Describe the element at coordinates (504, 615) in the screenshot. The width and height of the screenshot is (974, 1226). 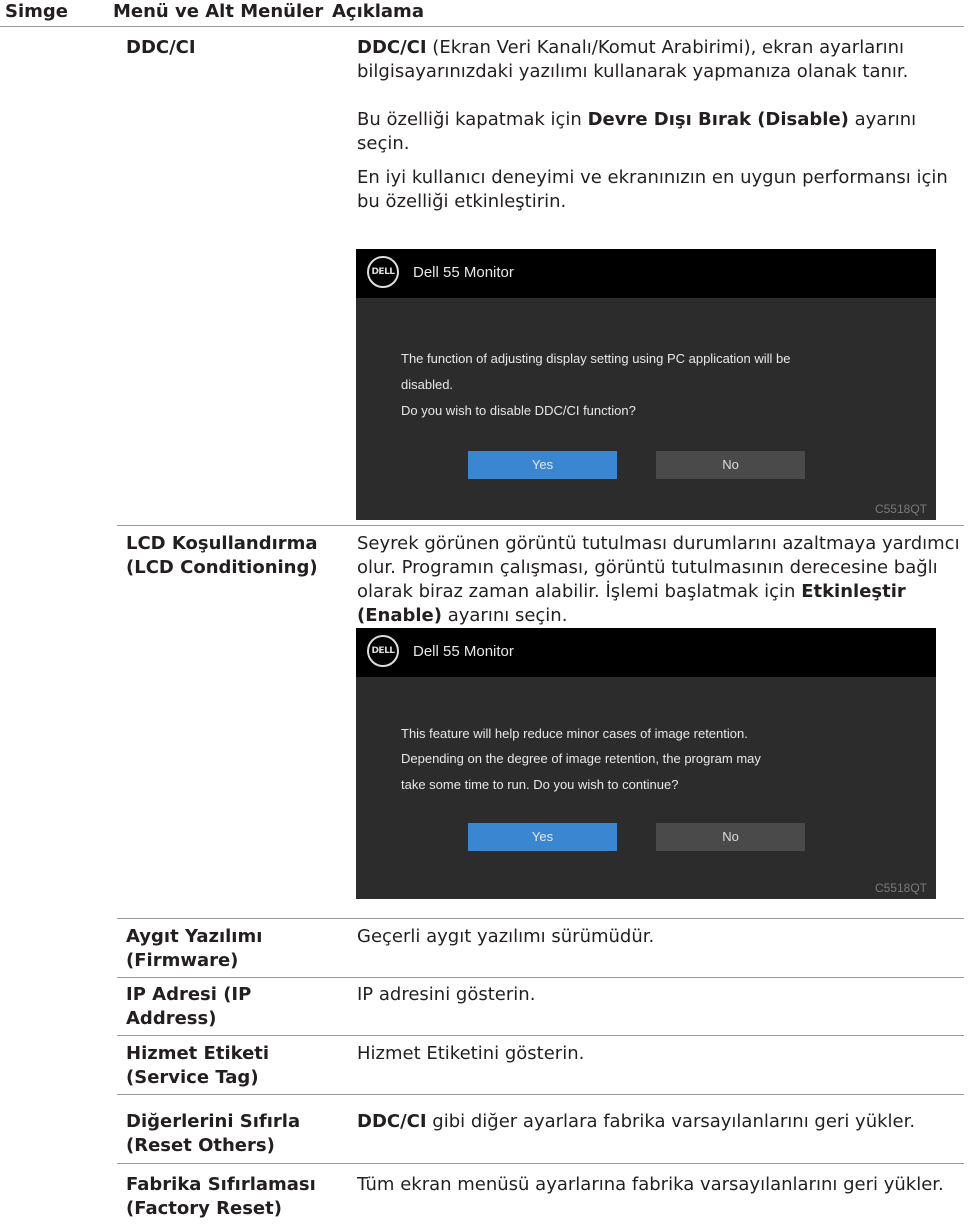
I see `lcd-desc-post: ayarını seçin.` at that location.